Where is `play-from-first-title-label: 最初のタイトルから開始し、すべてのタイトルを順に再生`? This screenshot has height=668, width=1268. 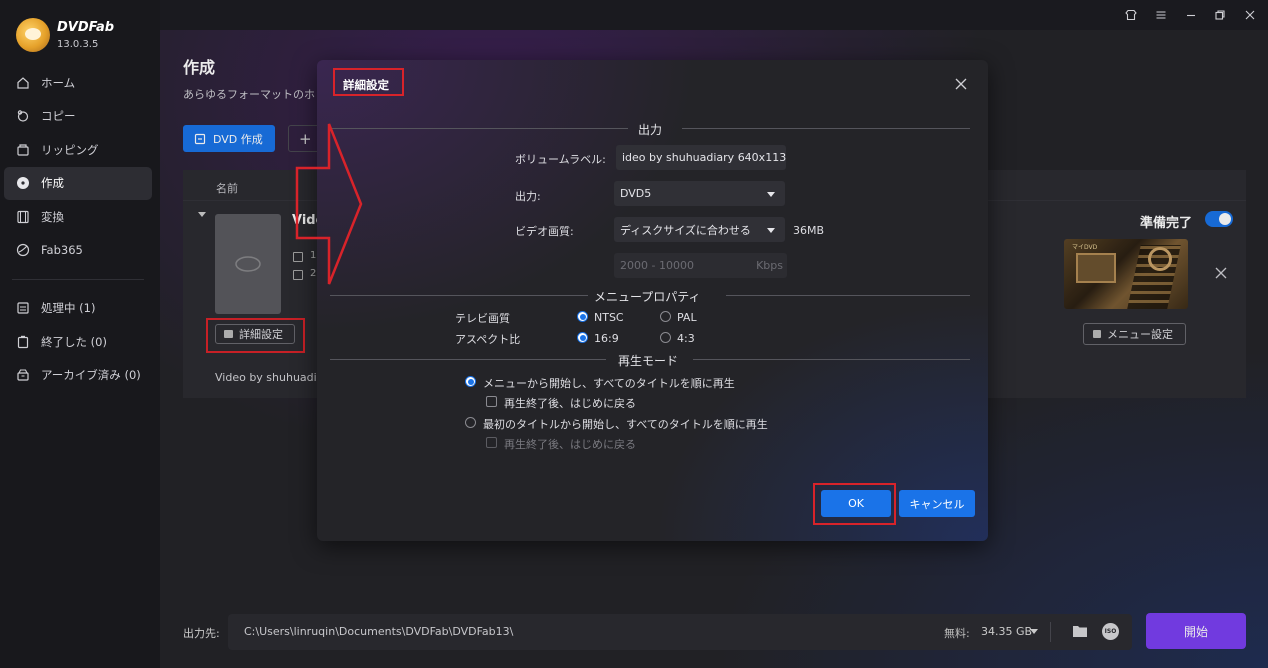
play-from-first-title-label: 最初のタイトルから開始し、すべてのタイトルを順に再生 is located at coordinates (625, 424).